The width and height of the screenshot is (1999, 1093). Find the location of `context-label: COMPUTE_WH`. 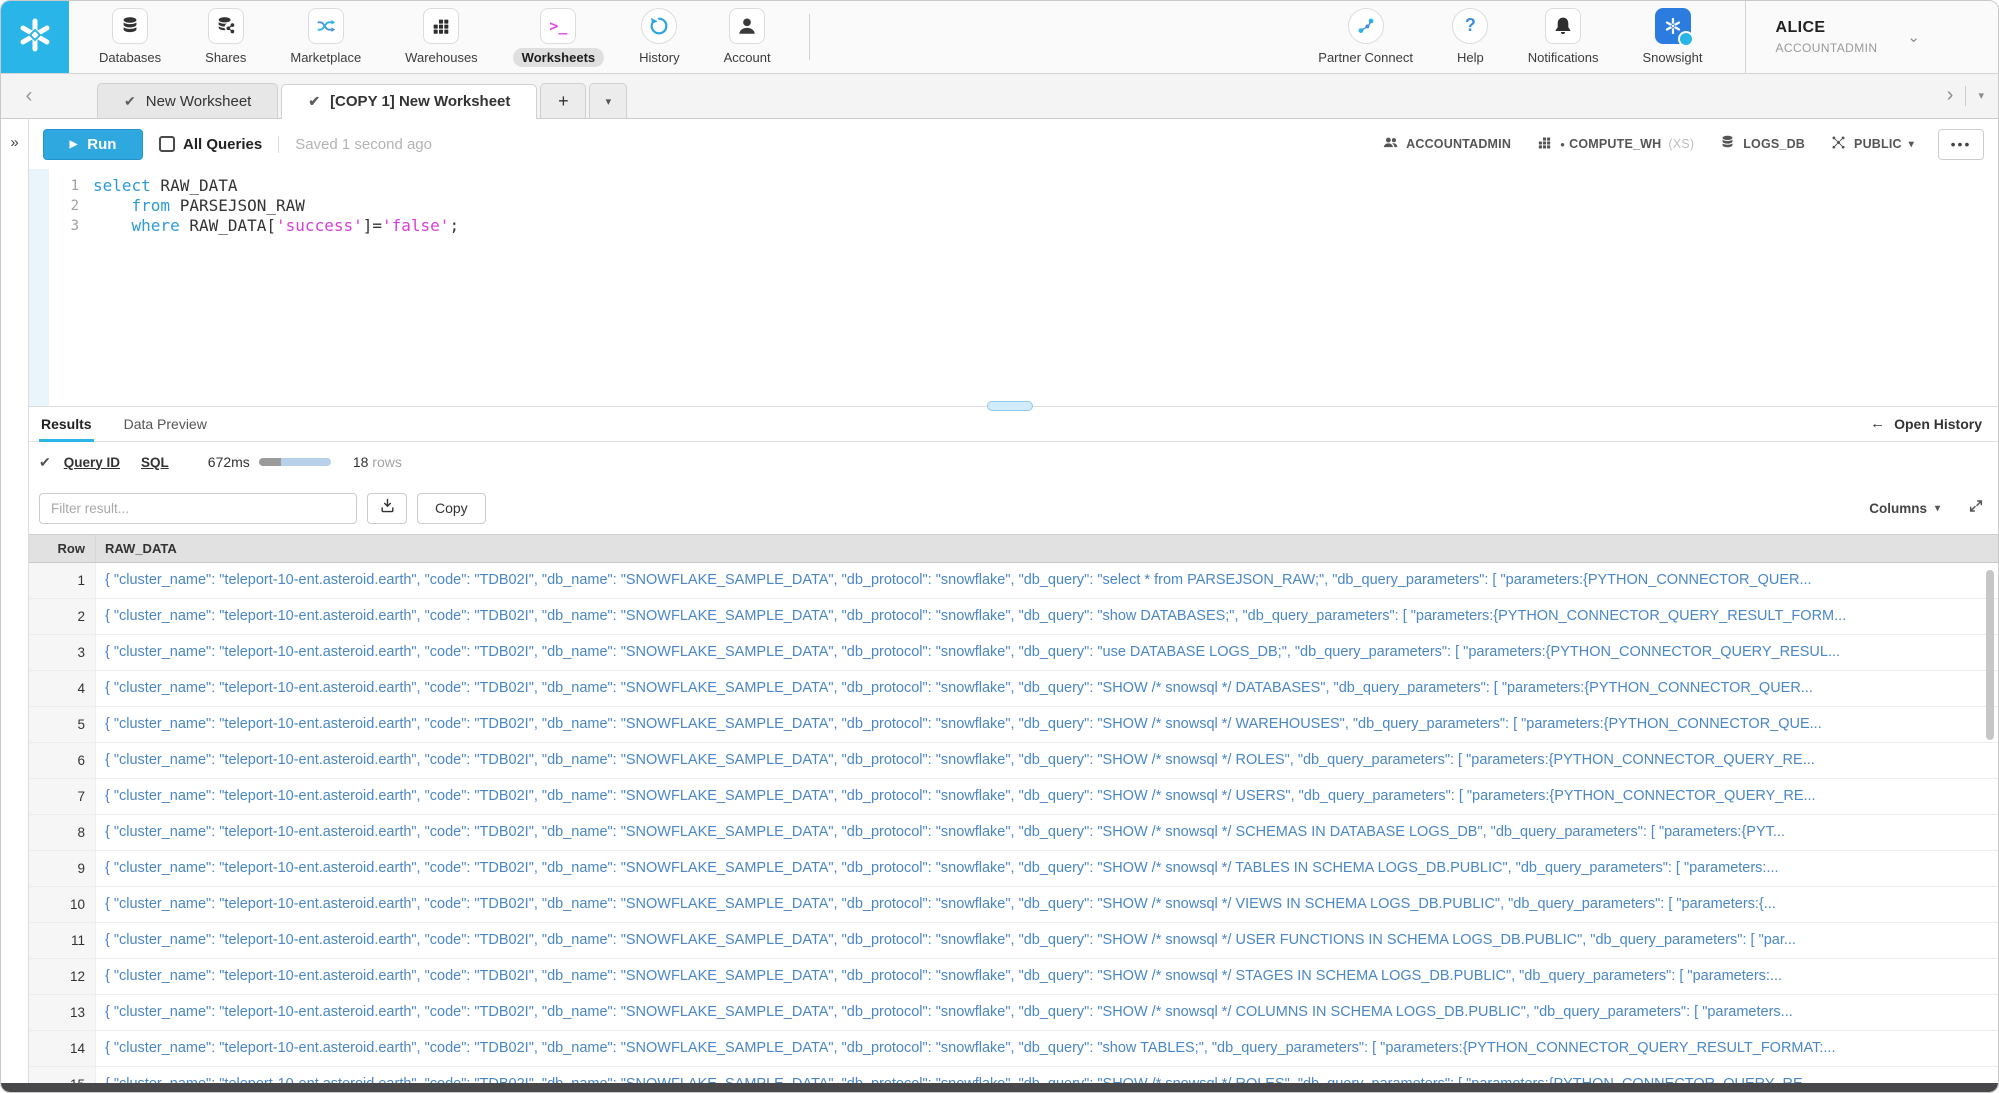

context-label: COMPUTE_WH is located at coordinates (1615, 144).